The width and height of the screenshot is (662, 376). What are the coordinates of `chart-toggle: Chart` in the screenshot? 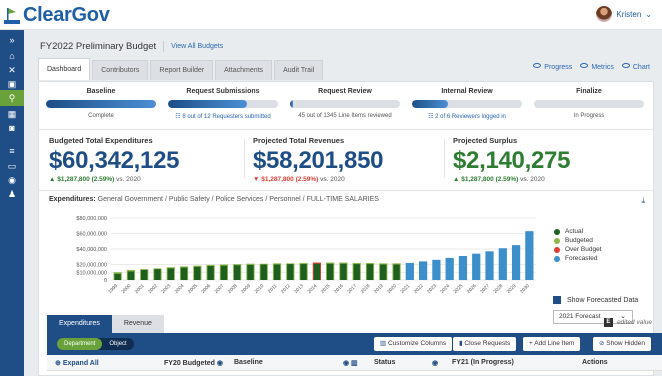 It's located at (635, 67).